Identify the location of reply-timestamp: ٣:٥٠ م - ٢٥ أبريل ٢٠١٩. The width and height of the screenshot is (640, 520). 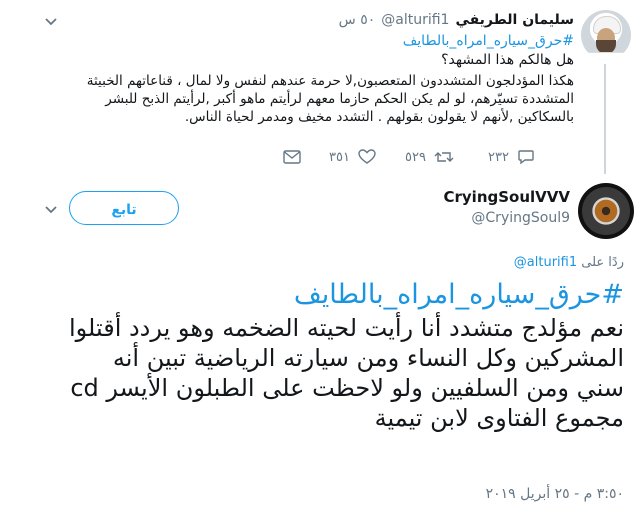
(555, 494).